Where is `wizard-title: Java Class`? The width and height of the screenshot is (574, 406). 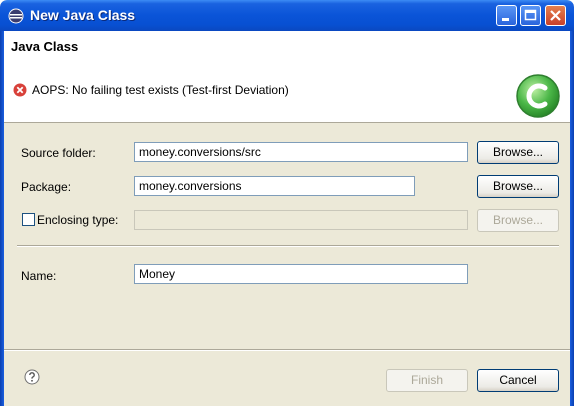
wizard-title: Java Class is located at coordinates (45, 46).